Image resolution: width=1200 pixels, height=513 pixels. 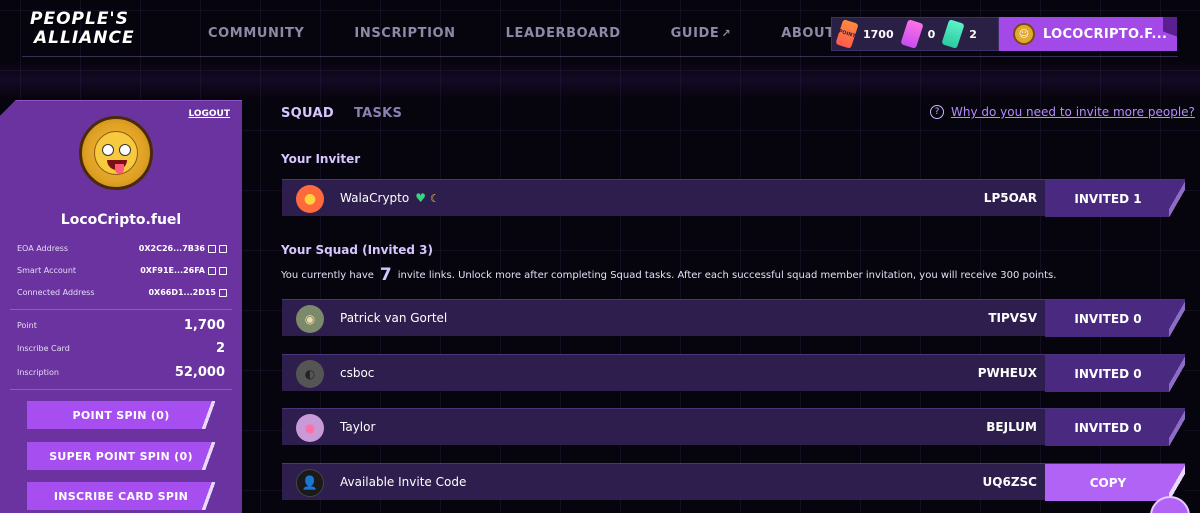 What do you see at coordinates (310, 483) in the screenshot?
I see `user-placeholder-icon: 👤` at bounding box center [310, 483].